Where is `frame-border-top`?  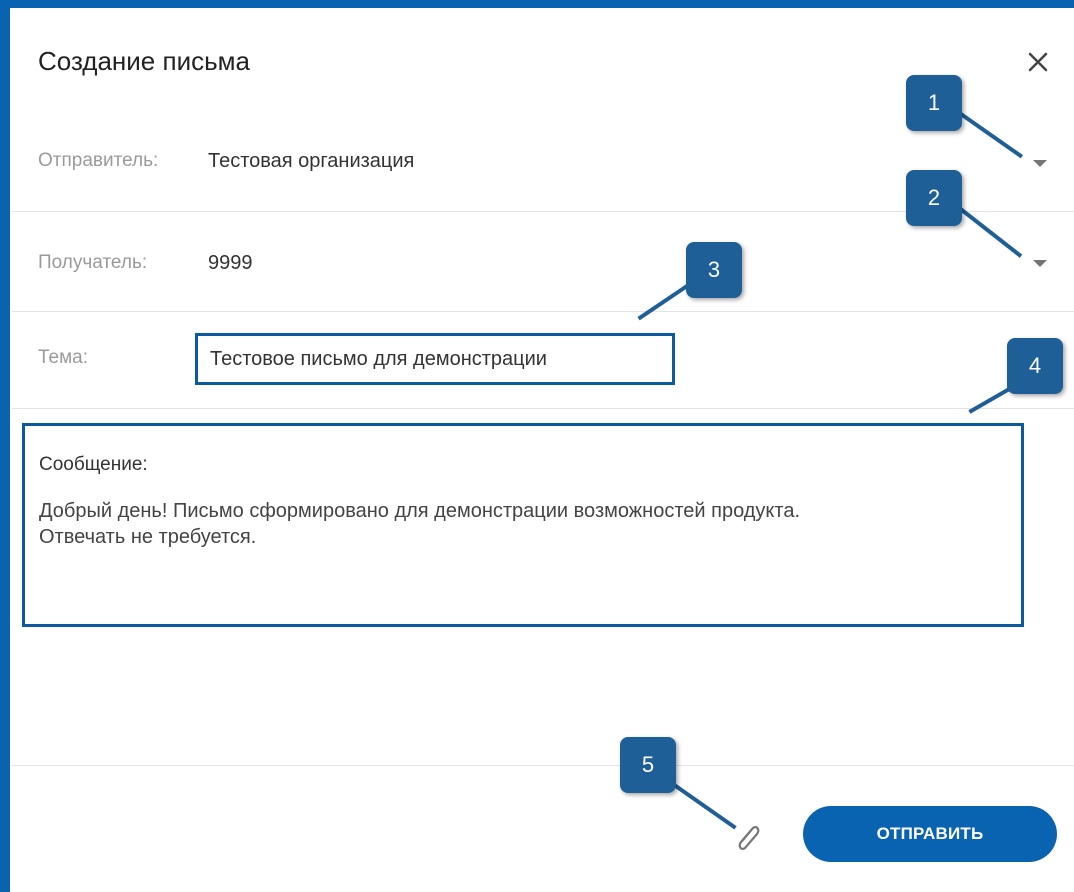
frame-border-top is located at coordinates (537, 4).